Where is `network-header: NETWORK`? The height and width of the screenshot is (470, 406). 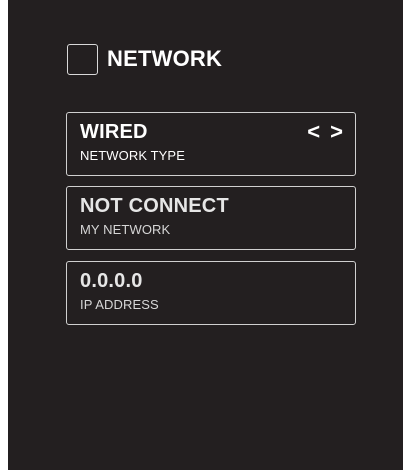
network-header: NETWORK is located at coordinates (144, 59).